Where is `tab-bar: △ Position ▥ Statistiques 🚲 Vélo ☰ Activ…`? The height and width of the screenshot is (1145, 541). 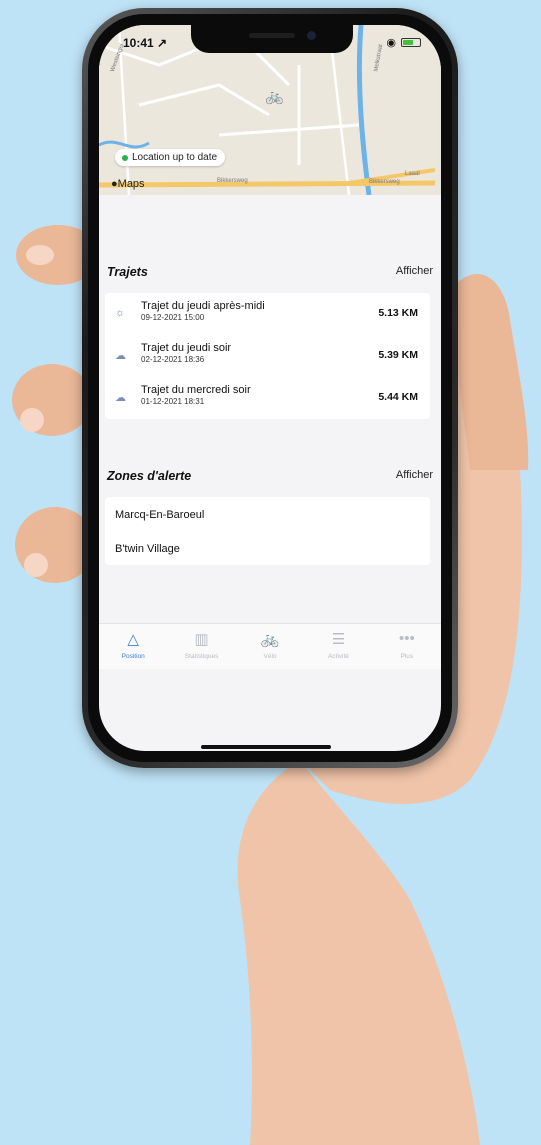
tab-bar: △ Position ▥ Statistiques 🚲 Vélo ☰ Activ… is located at coordinates (270, 646).